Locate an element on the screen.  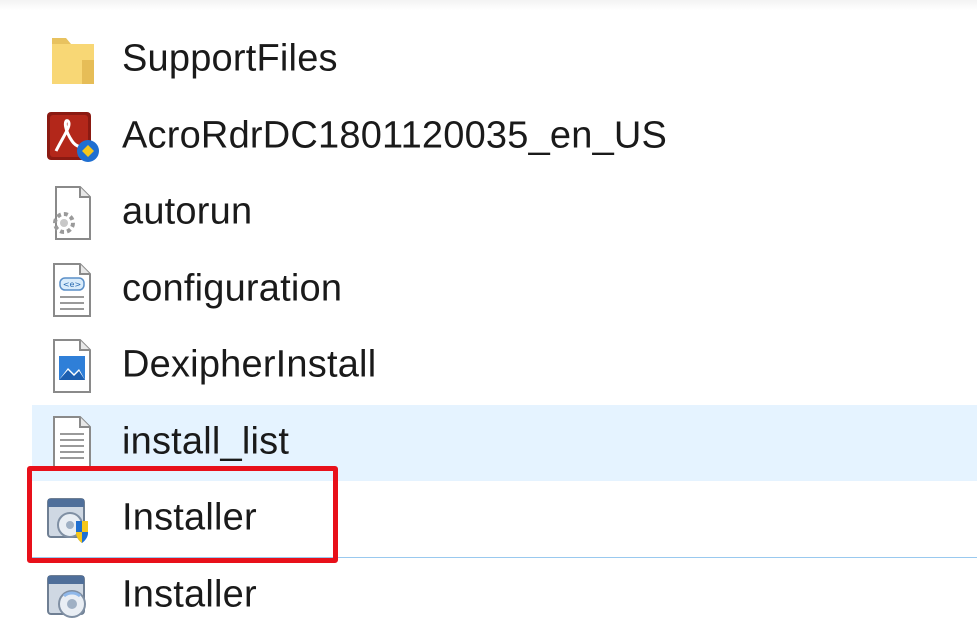
folder-icon is located at coordinates (72, 60).